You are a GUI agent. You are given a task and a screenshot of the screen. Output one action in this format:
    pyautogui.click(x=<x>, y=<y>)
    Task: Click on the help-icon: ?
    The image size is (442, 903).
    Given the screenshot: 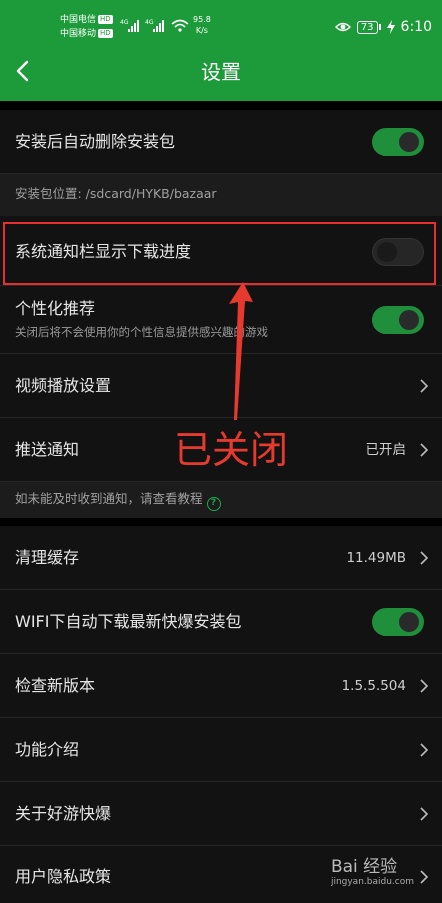 What is the action you would take?
    pyautogui.click(x=213, y=504)
    